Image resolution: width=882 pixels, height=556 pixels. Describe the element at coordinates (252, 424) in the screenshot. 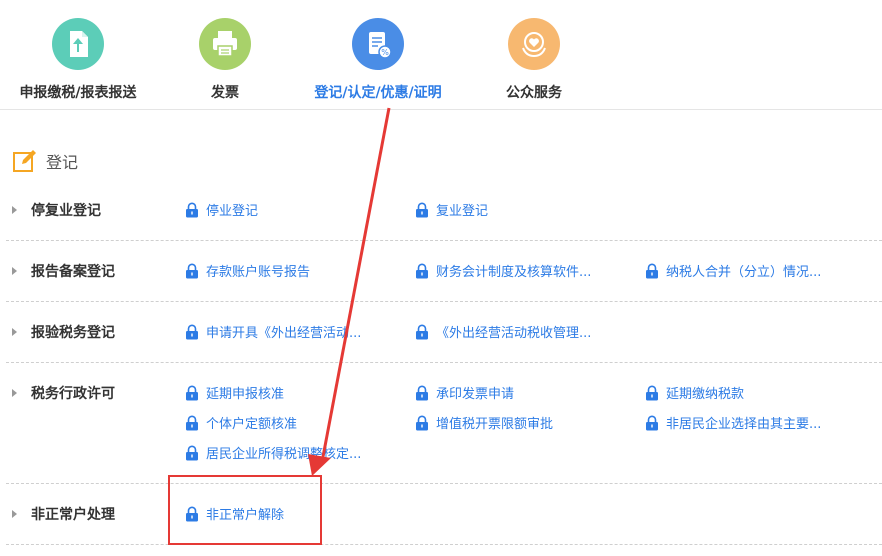

I see `link-text: 个体户定额核准` at that location.